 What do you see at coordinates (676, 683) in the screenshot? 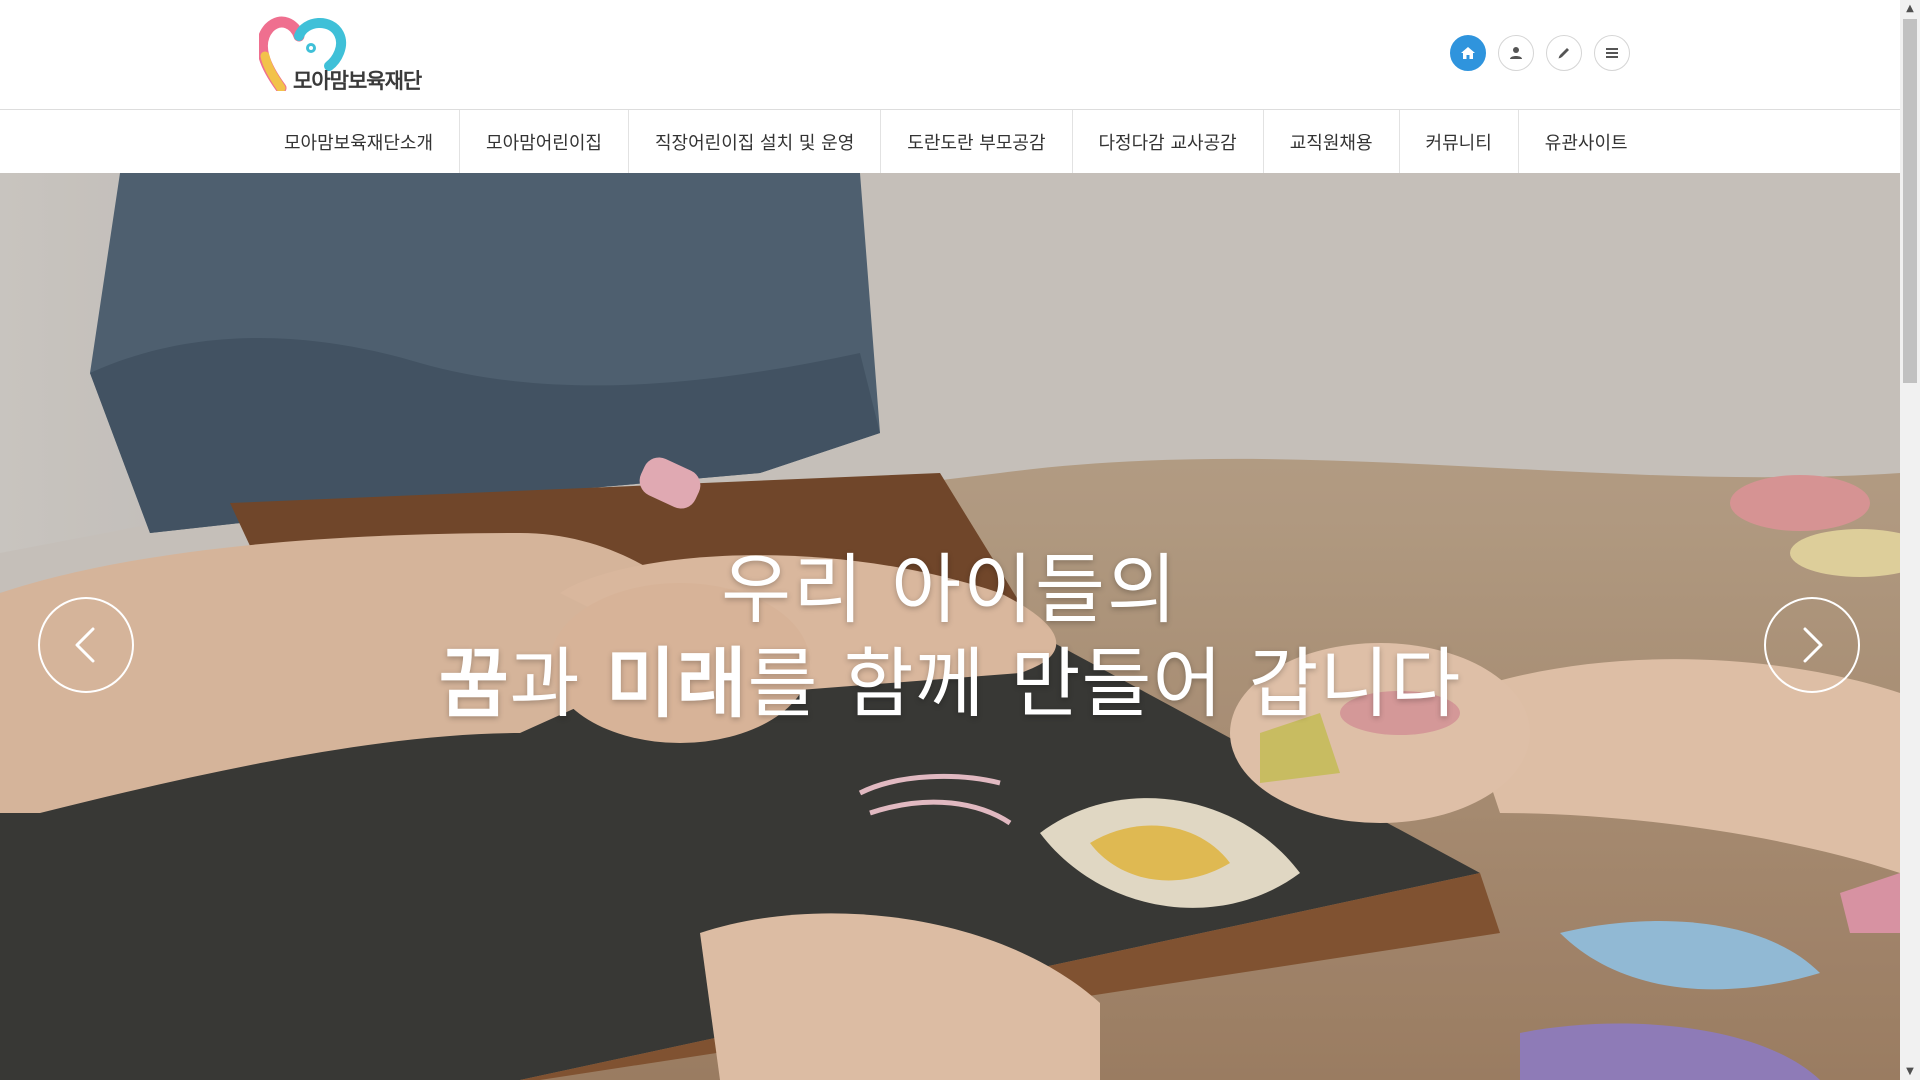
I see `hero-word-future: 미래` at bounding box center [676, 683].